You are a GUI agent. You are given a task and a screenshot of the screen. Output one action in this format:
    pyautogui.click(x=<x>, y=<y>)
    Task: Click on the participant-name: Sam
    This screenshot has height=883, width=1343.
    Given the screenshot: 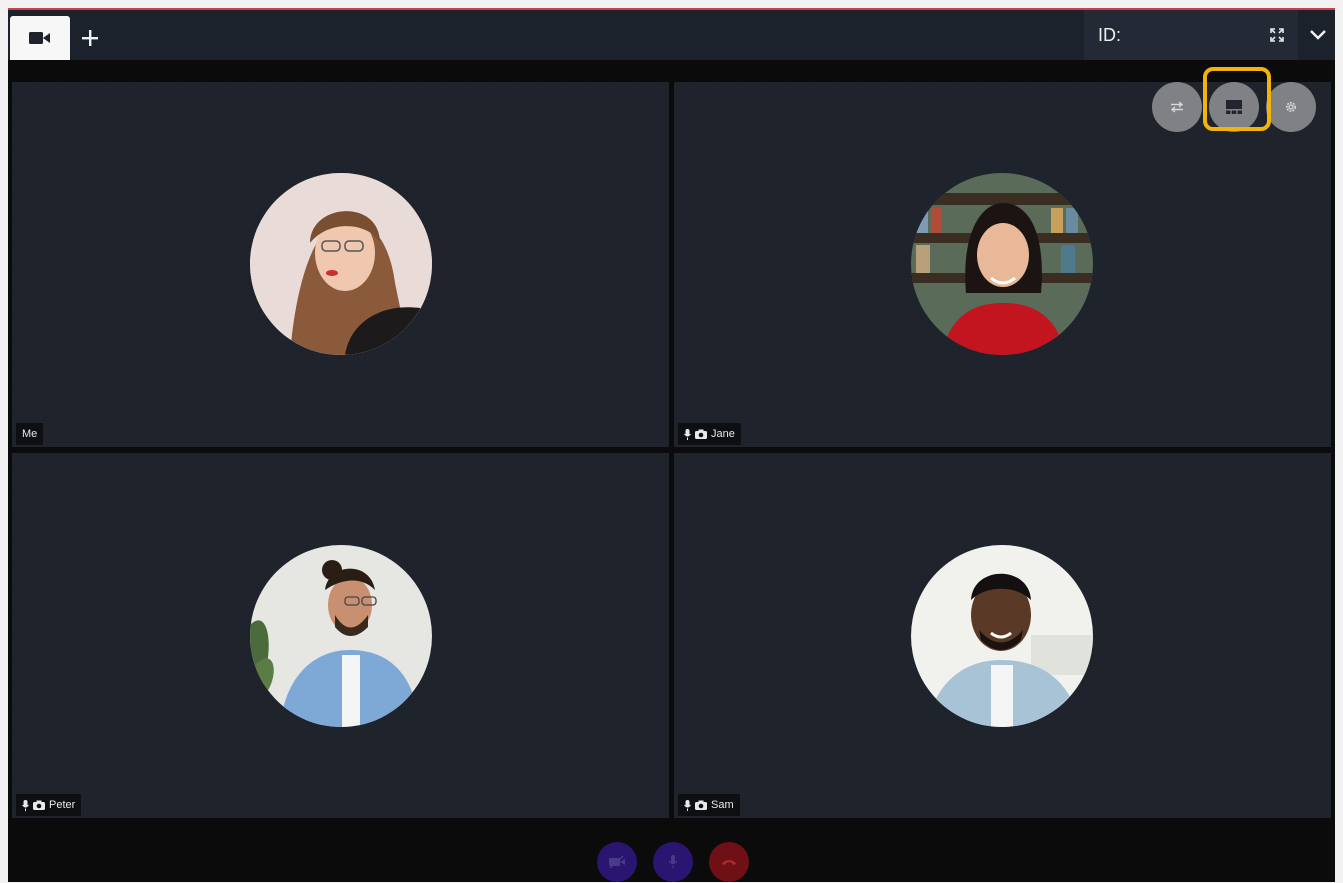 What is the action you would take?
    pyautogui.click(x=722, y=805)
    